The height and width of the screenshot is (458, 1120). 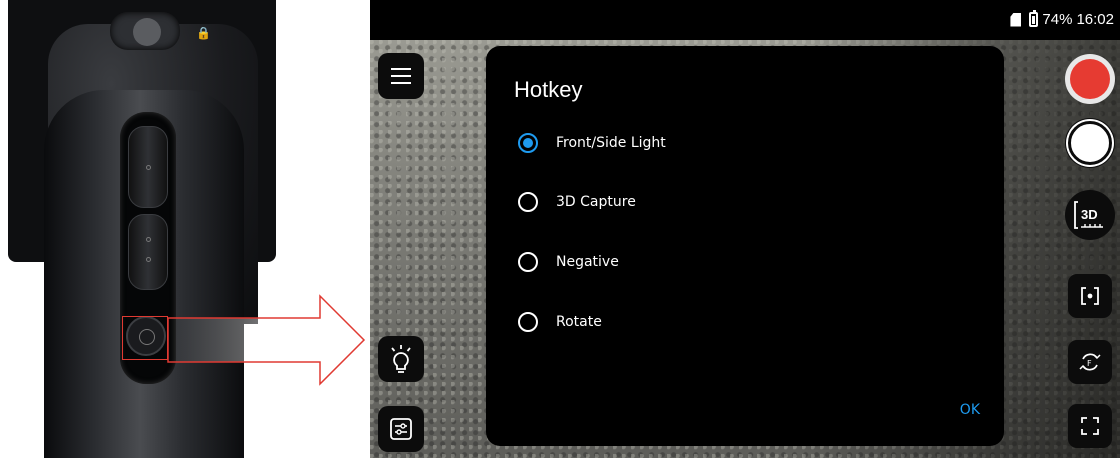 What do you see at coordinates (266, 340) in the screenshot?
I see `arrow-icon` at bounding box center [266, 340].